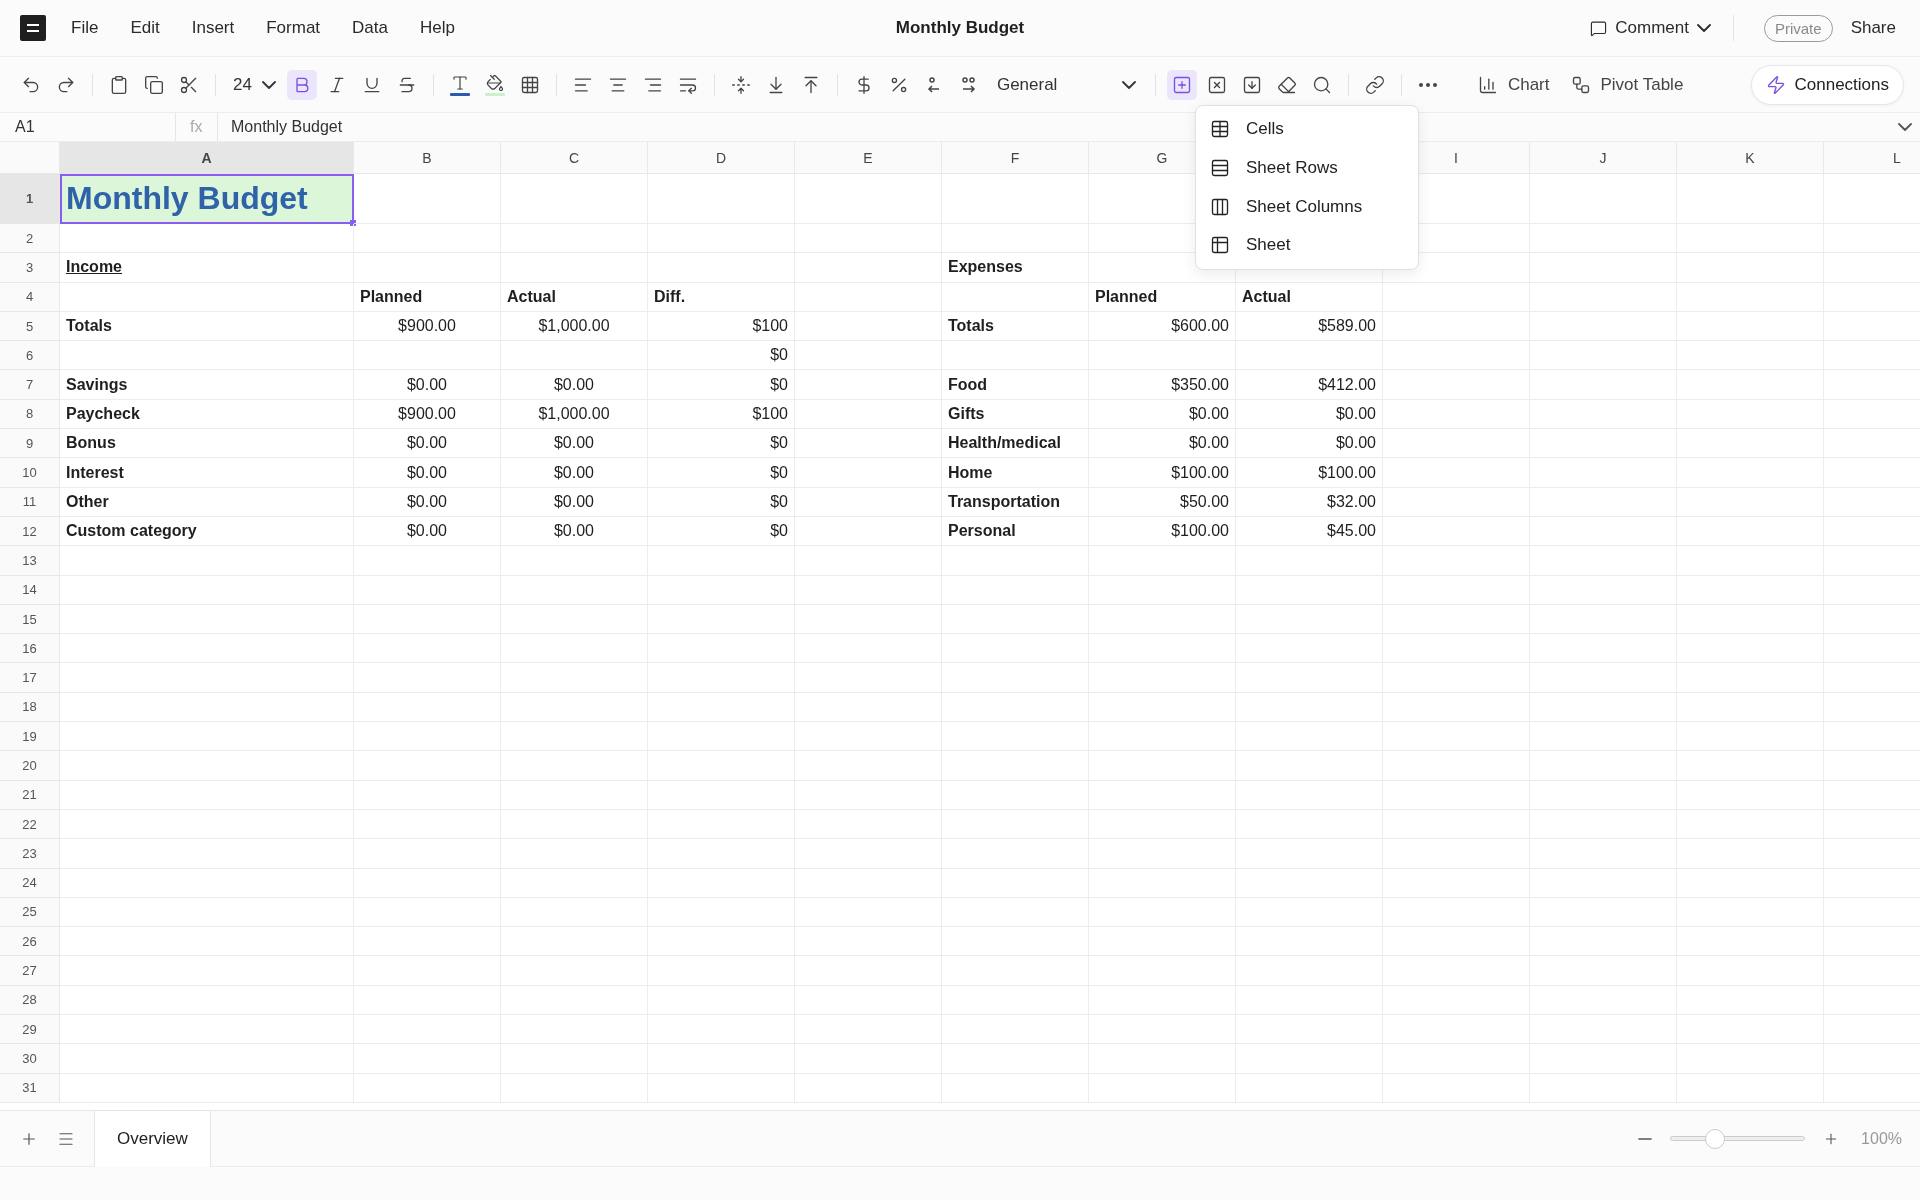 This screenshot has width=1920, height=1200. What do you see at coordinates (197, 127) in the screenshot?
I see `fx-label: fx` at bounding box center [197, 127].